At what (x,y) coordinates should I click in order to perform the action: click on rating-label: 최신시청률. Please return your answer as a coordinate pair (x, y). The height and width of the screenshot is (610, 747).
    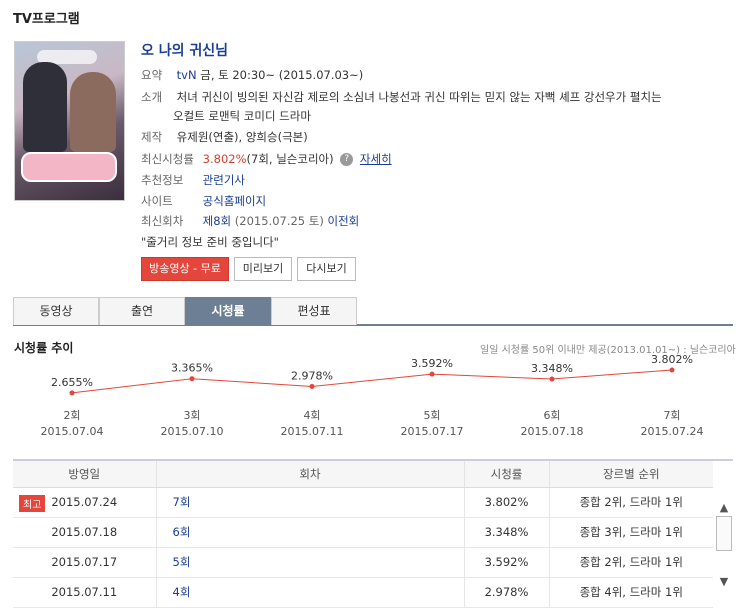
    Looking at the image, I should click on (167, 159).